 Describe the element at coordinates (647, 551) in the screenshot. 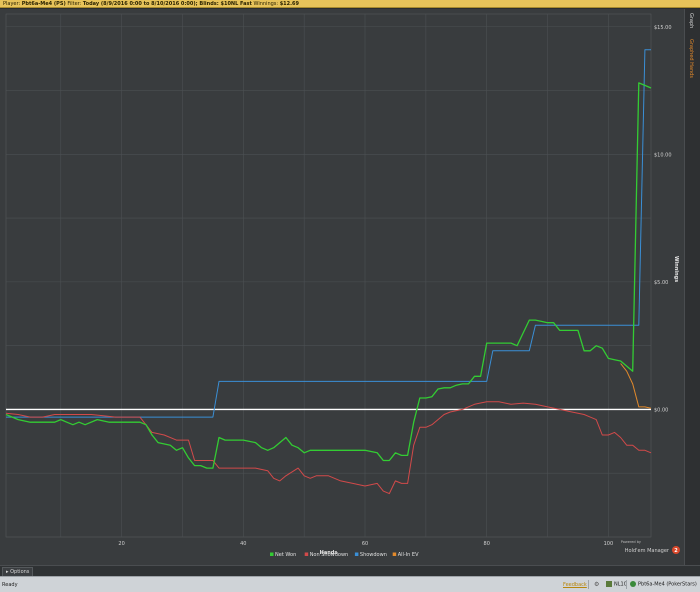

I see `branding-product: Hold'em Manager` at that location.